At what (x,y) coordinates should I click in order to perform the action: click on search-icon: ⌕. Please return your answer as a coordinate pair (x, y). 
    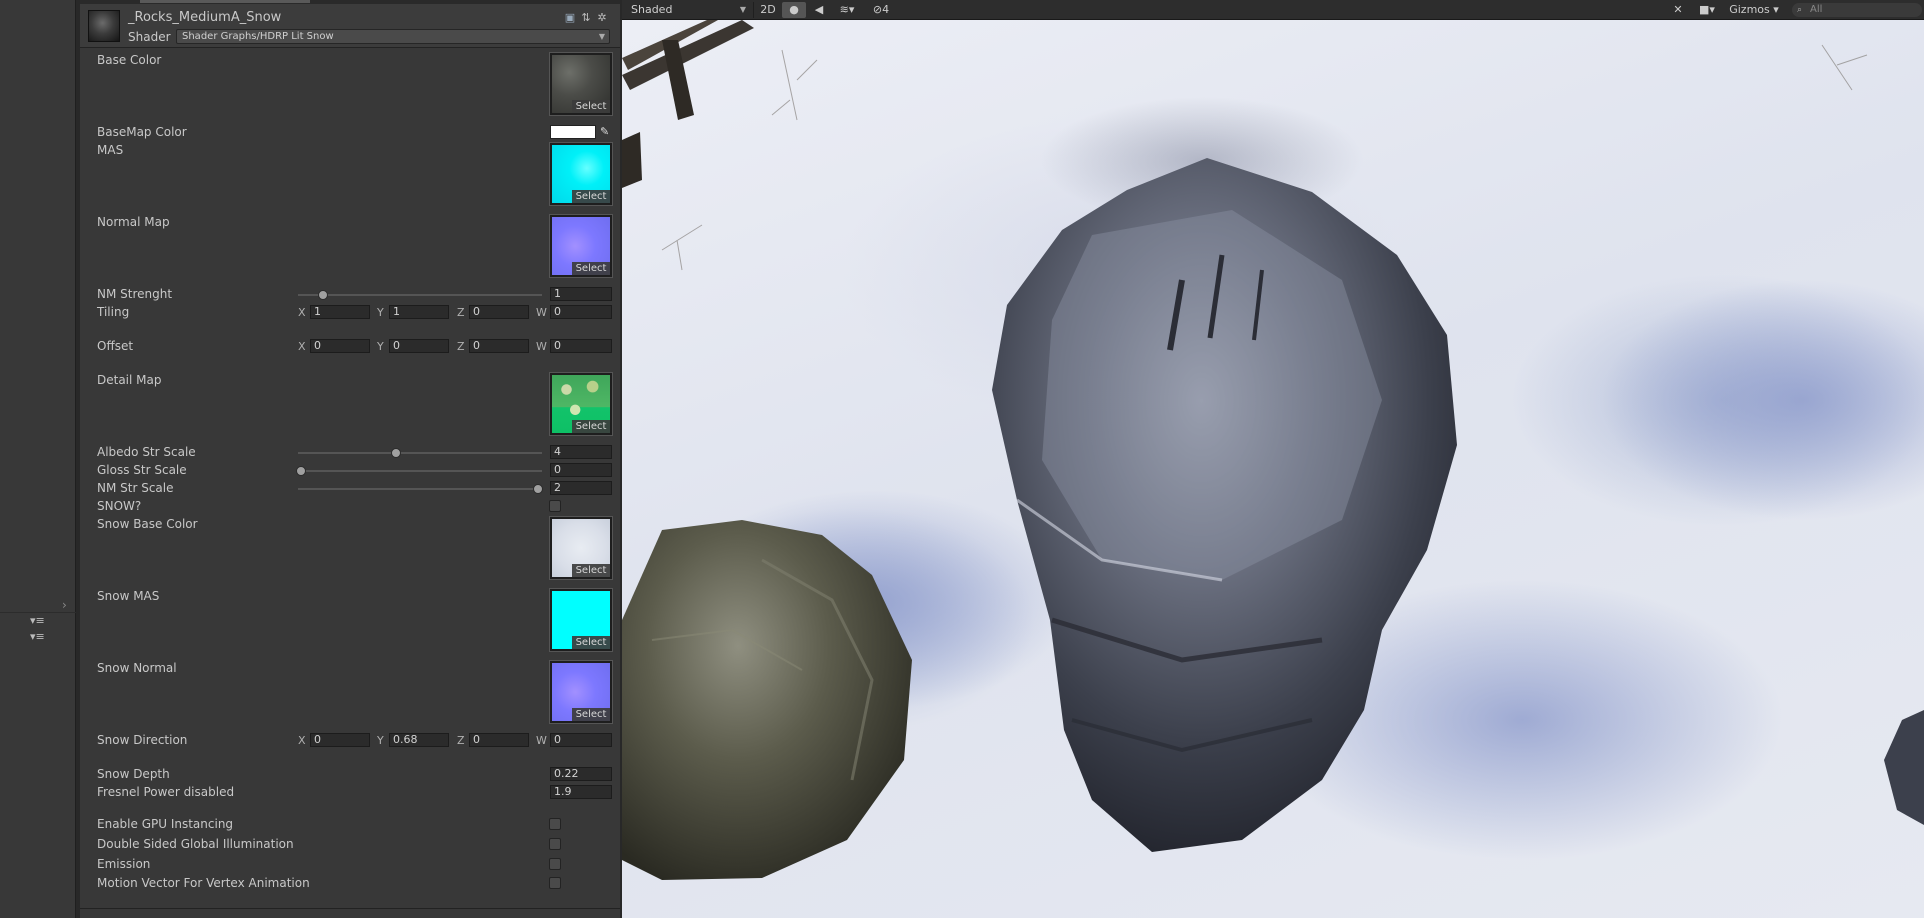
    Looking at the image, I should click on (1800, 10).